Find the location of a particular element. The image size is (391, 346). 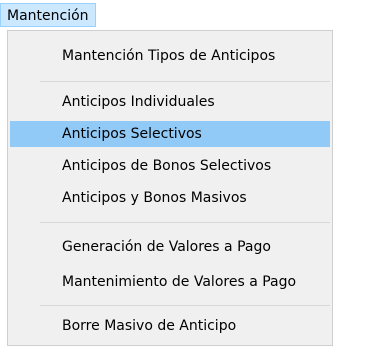

menu-bar: Mantención is located at coordinates (195, 14).